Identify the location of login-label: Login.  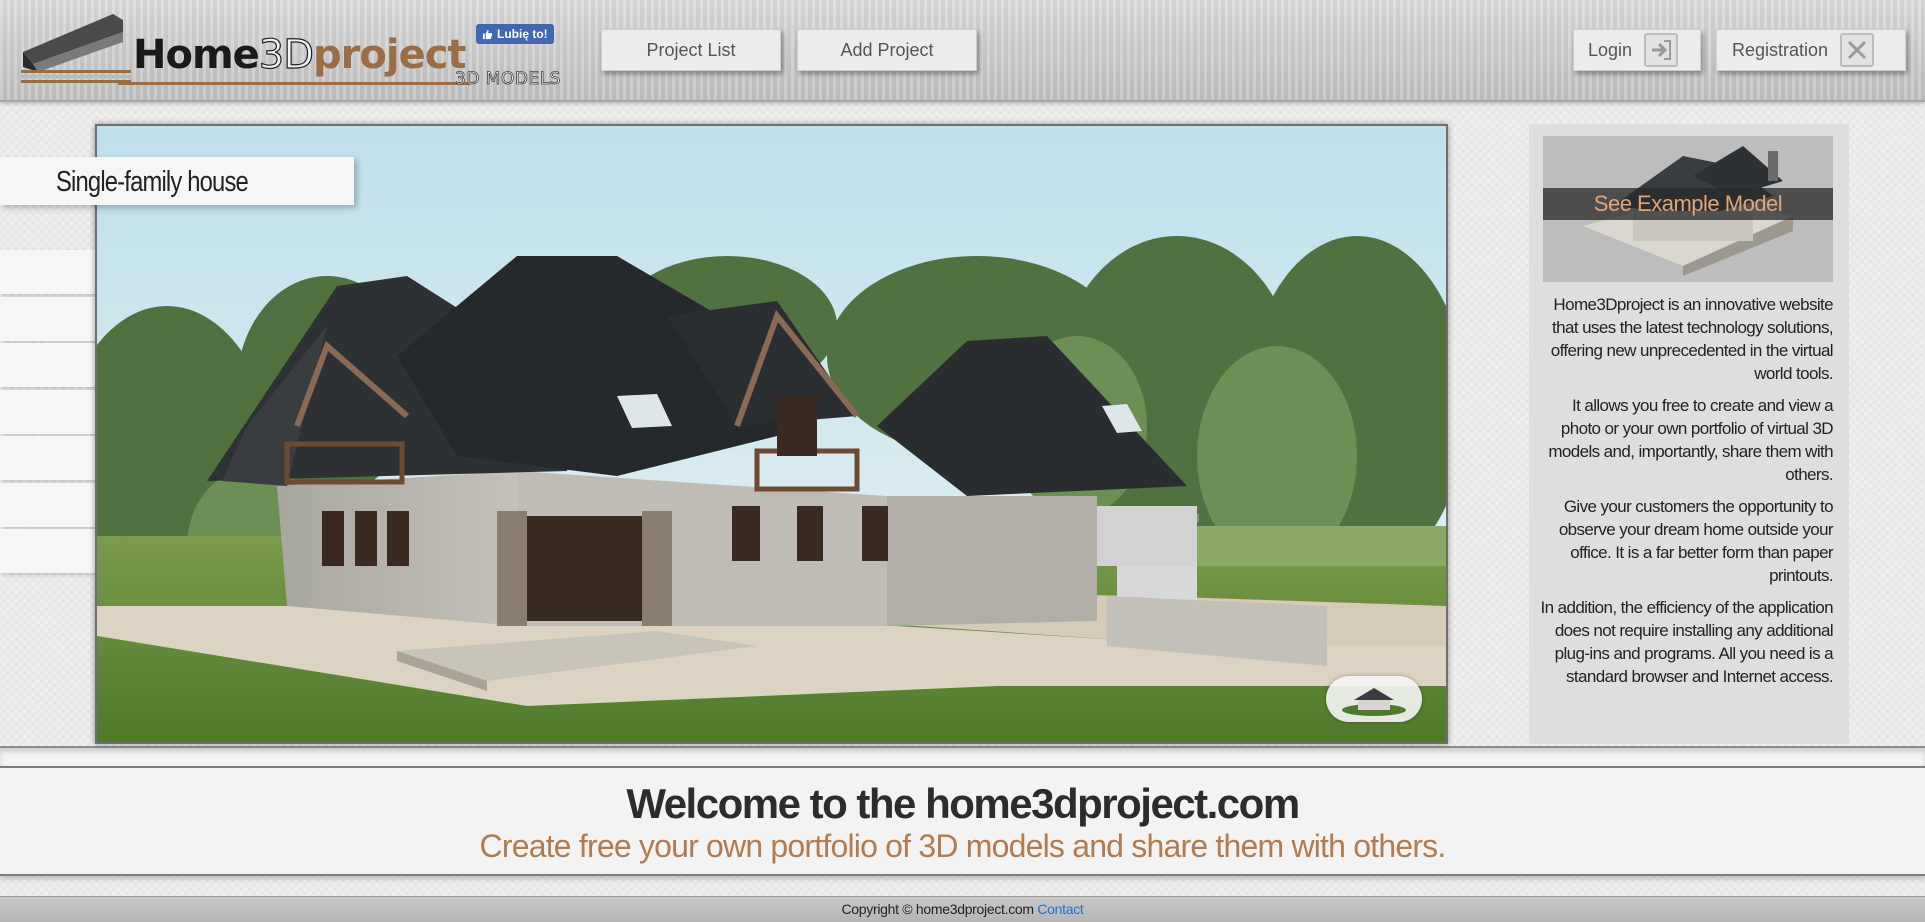
(1610, 49).